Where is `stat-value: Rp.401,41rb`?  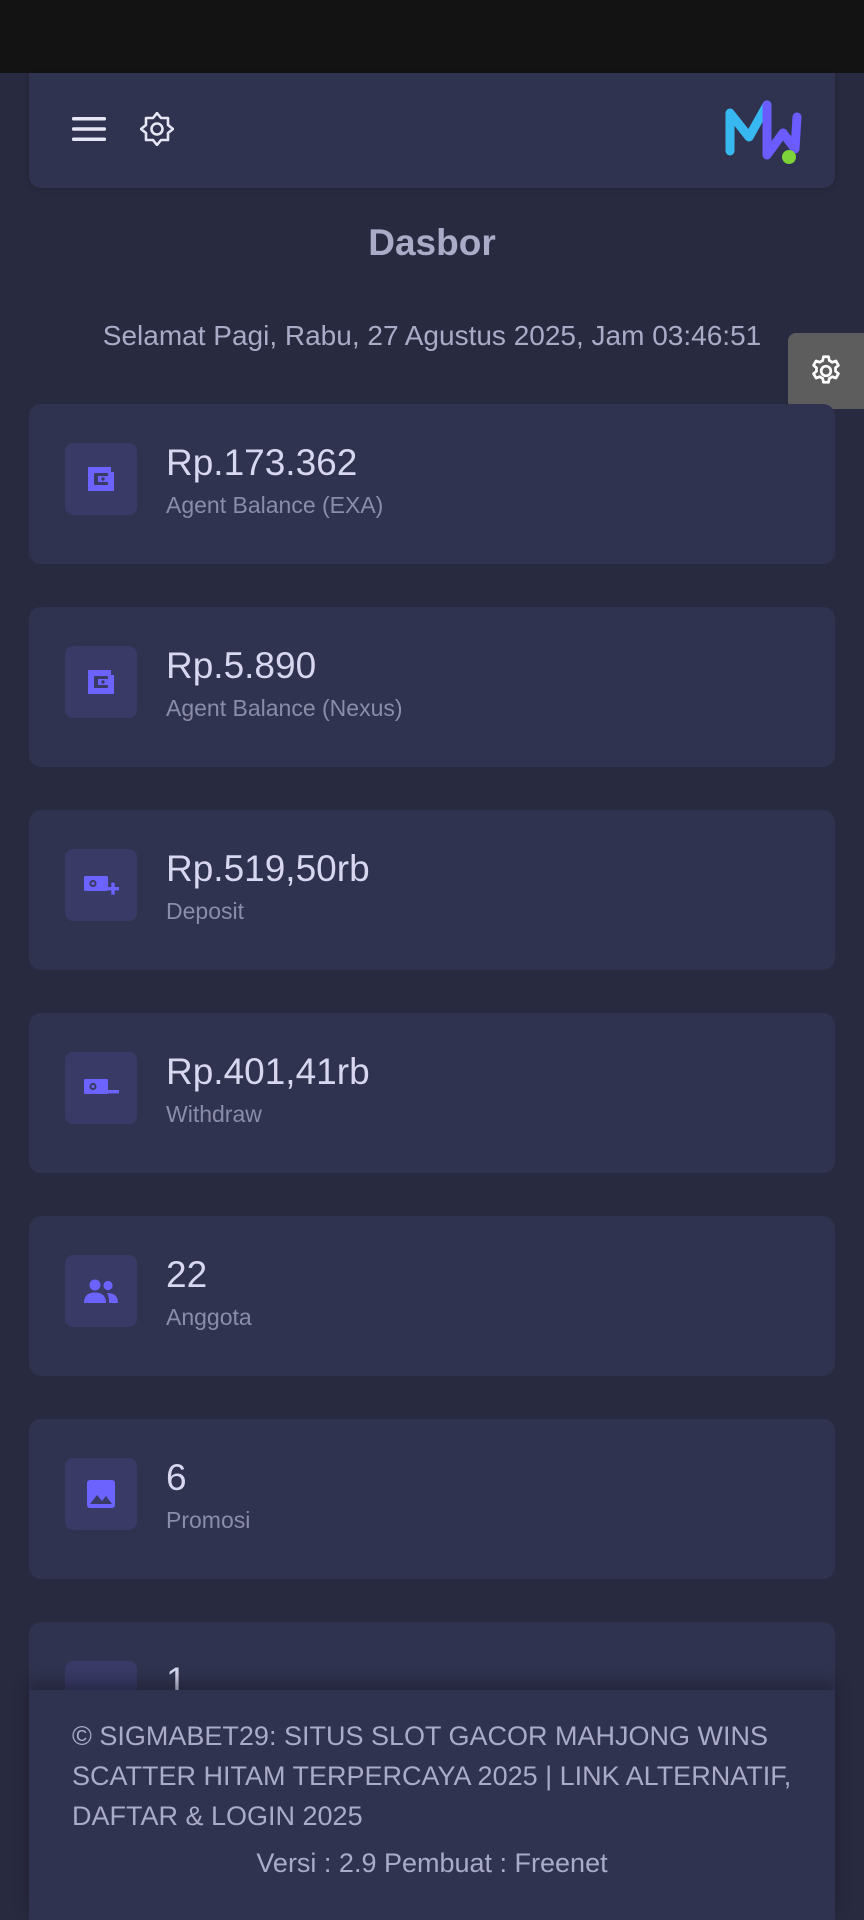 stat-value: Rp.401,41rb is located at coordinates (268, 1071).